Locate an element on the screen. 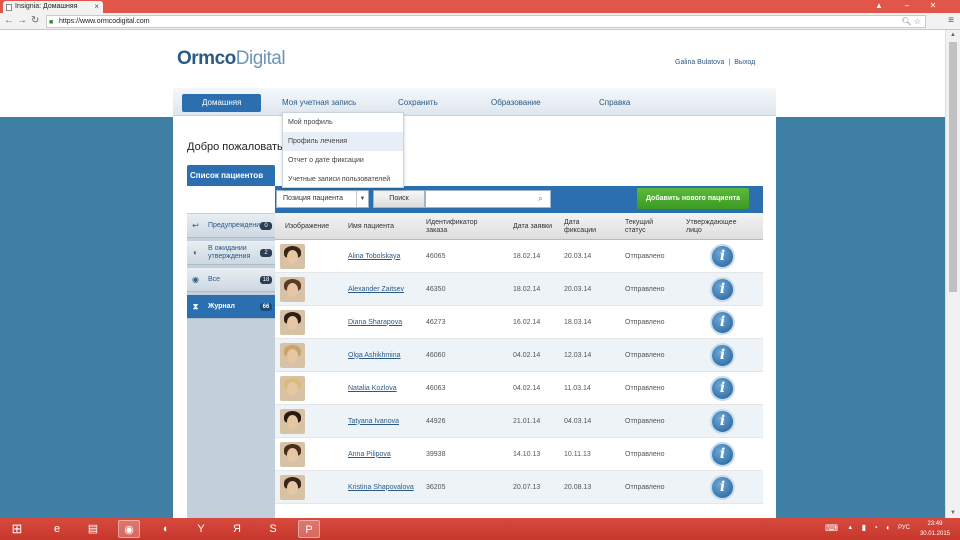  folder-icon: ▤ is located at coordinates (93, 529).